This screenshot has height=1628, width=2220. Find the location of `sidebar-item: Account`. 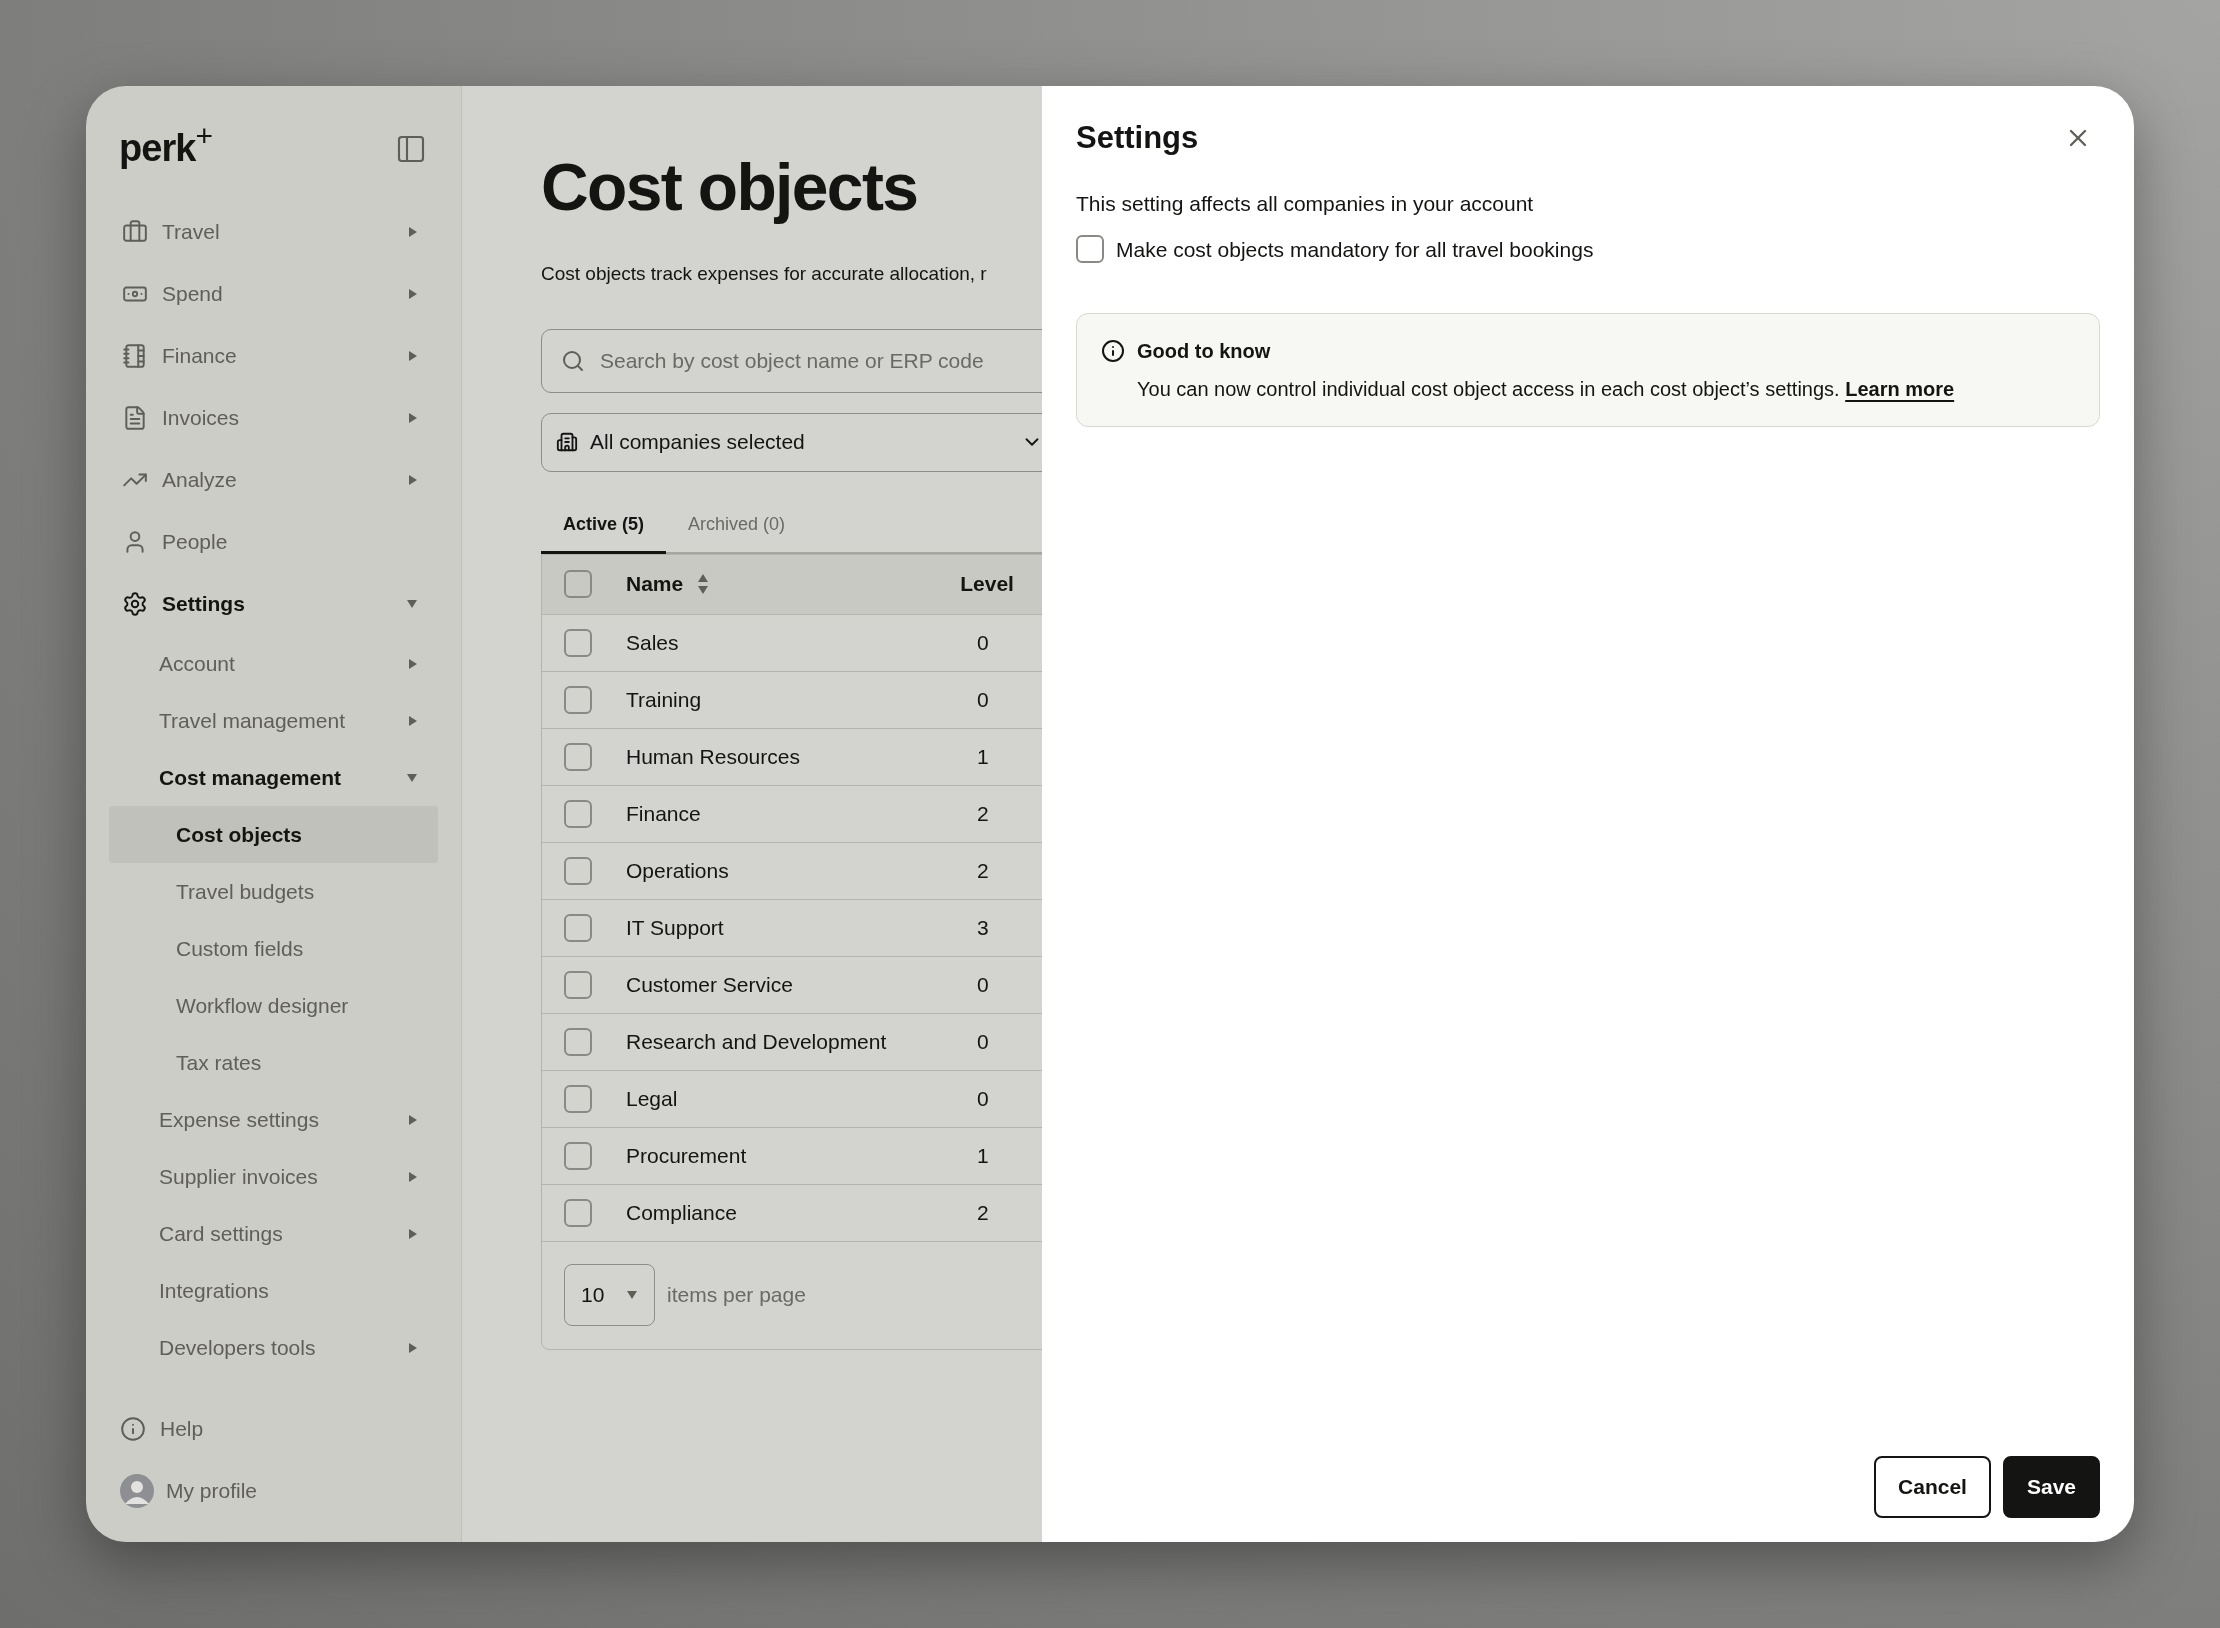

sidebar-item: Account is located at coordinates (273, 663).